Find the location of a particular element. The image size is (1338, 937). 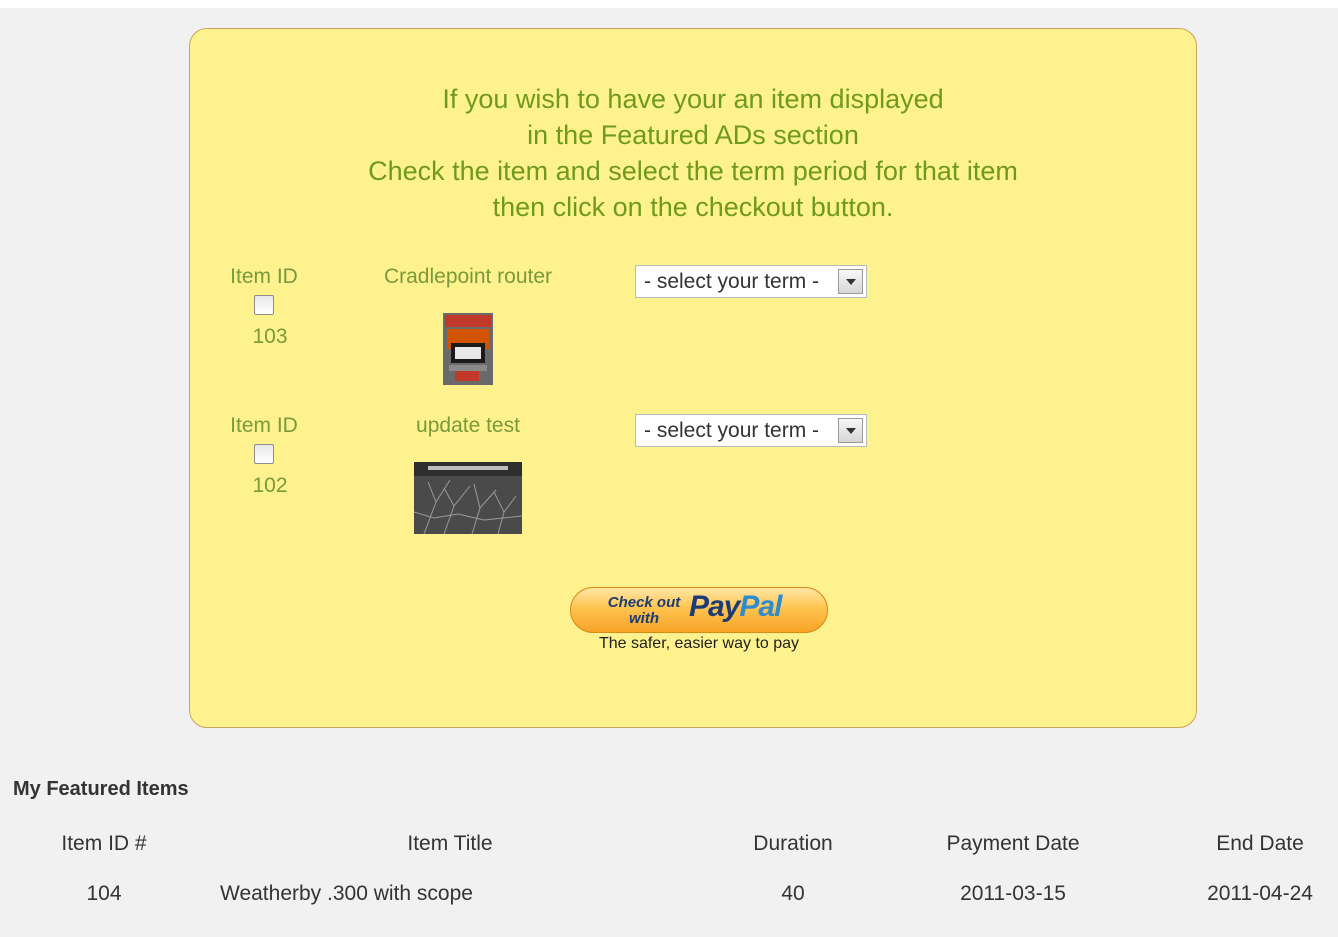

column-header-item-id: Item ID # is located at coordinates (104, 843).